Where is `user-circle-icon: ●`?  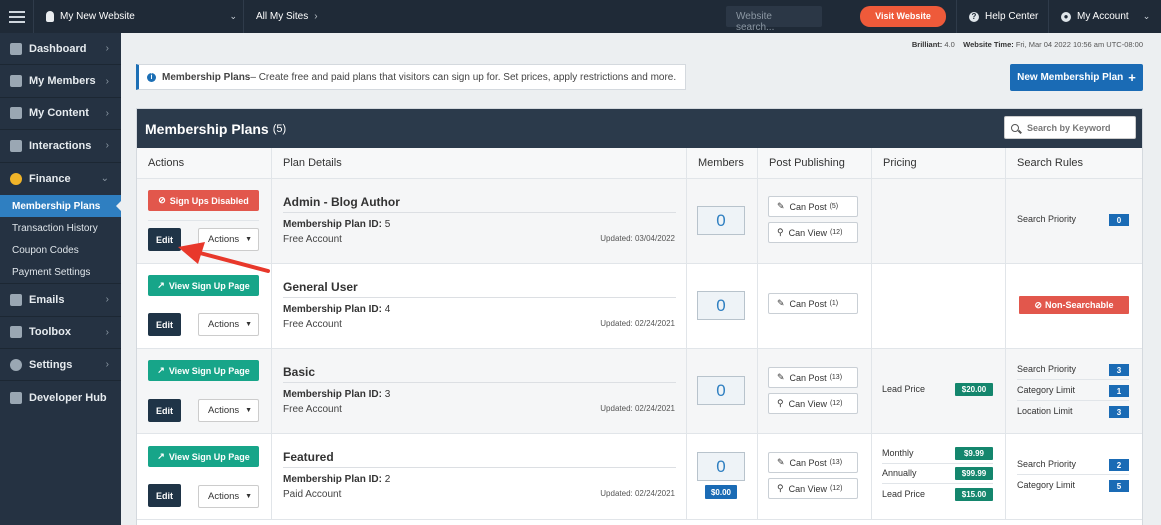
user-circle-icon: ● is located at coordinates (1066, 16).